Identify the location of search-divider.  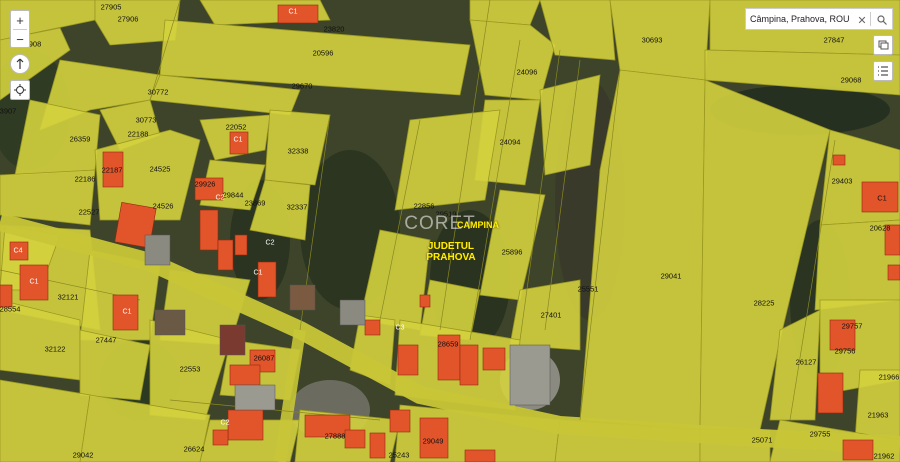
(870, 19).